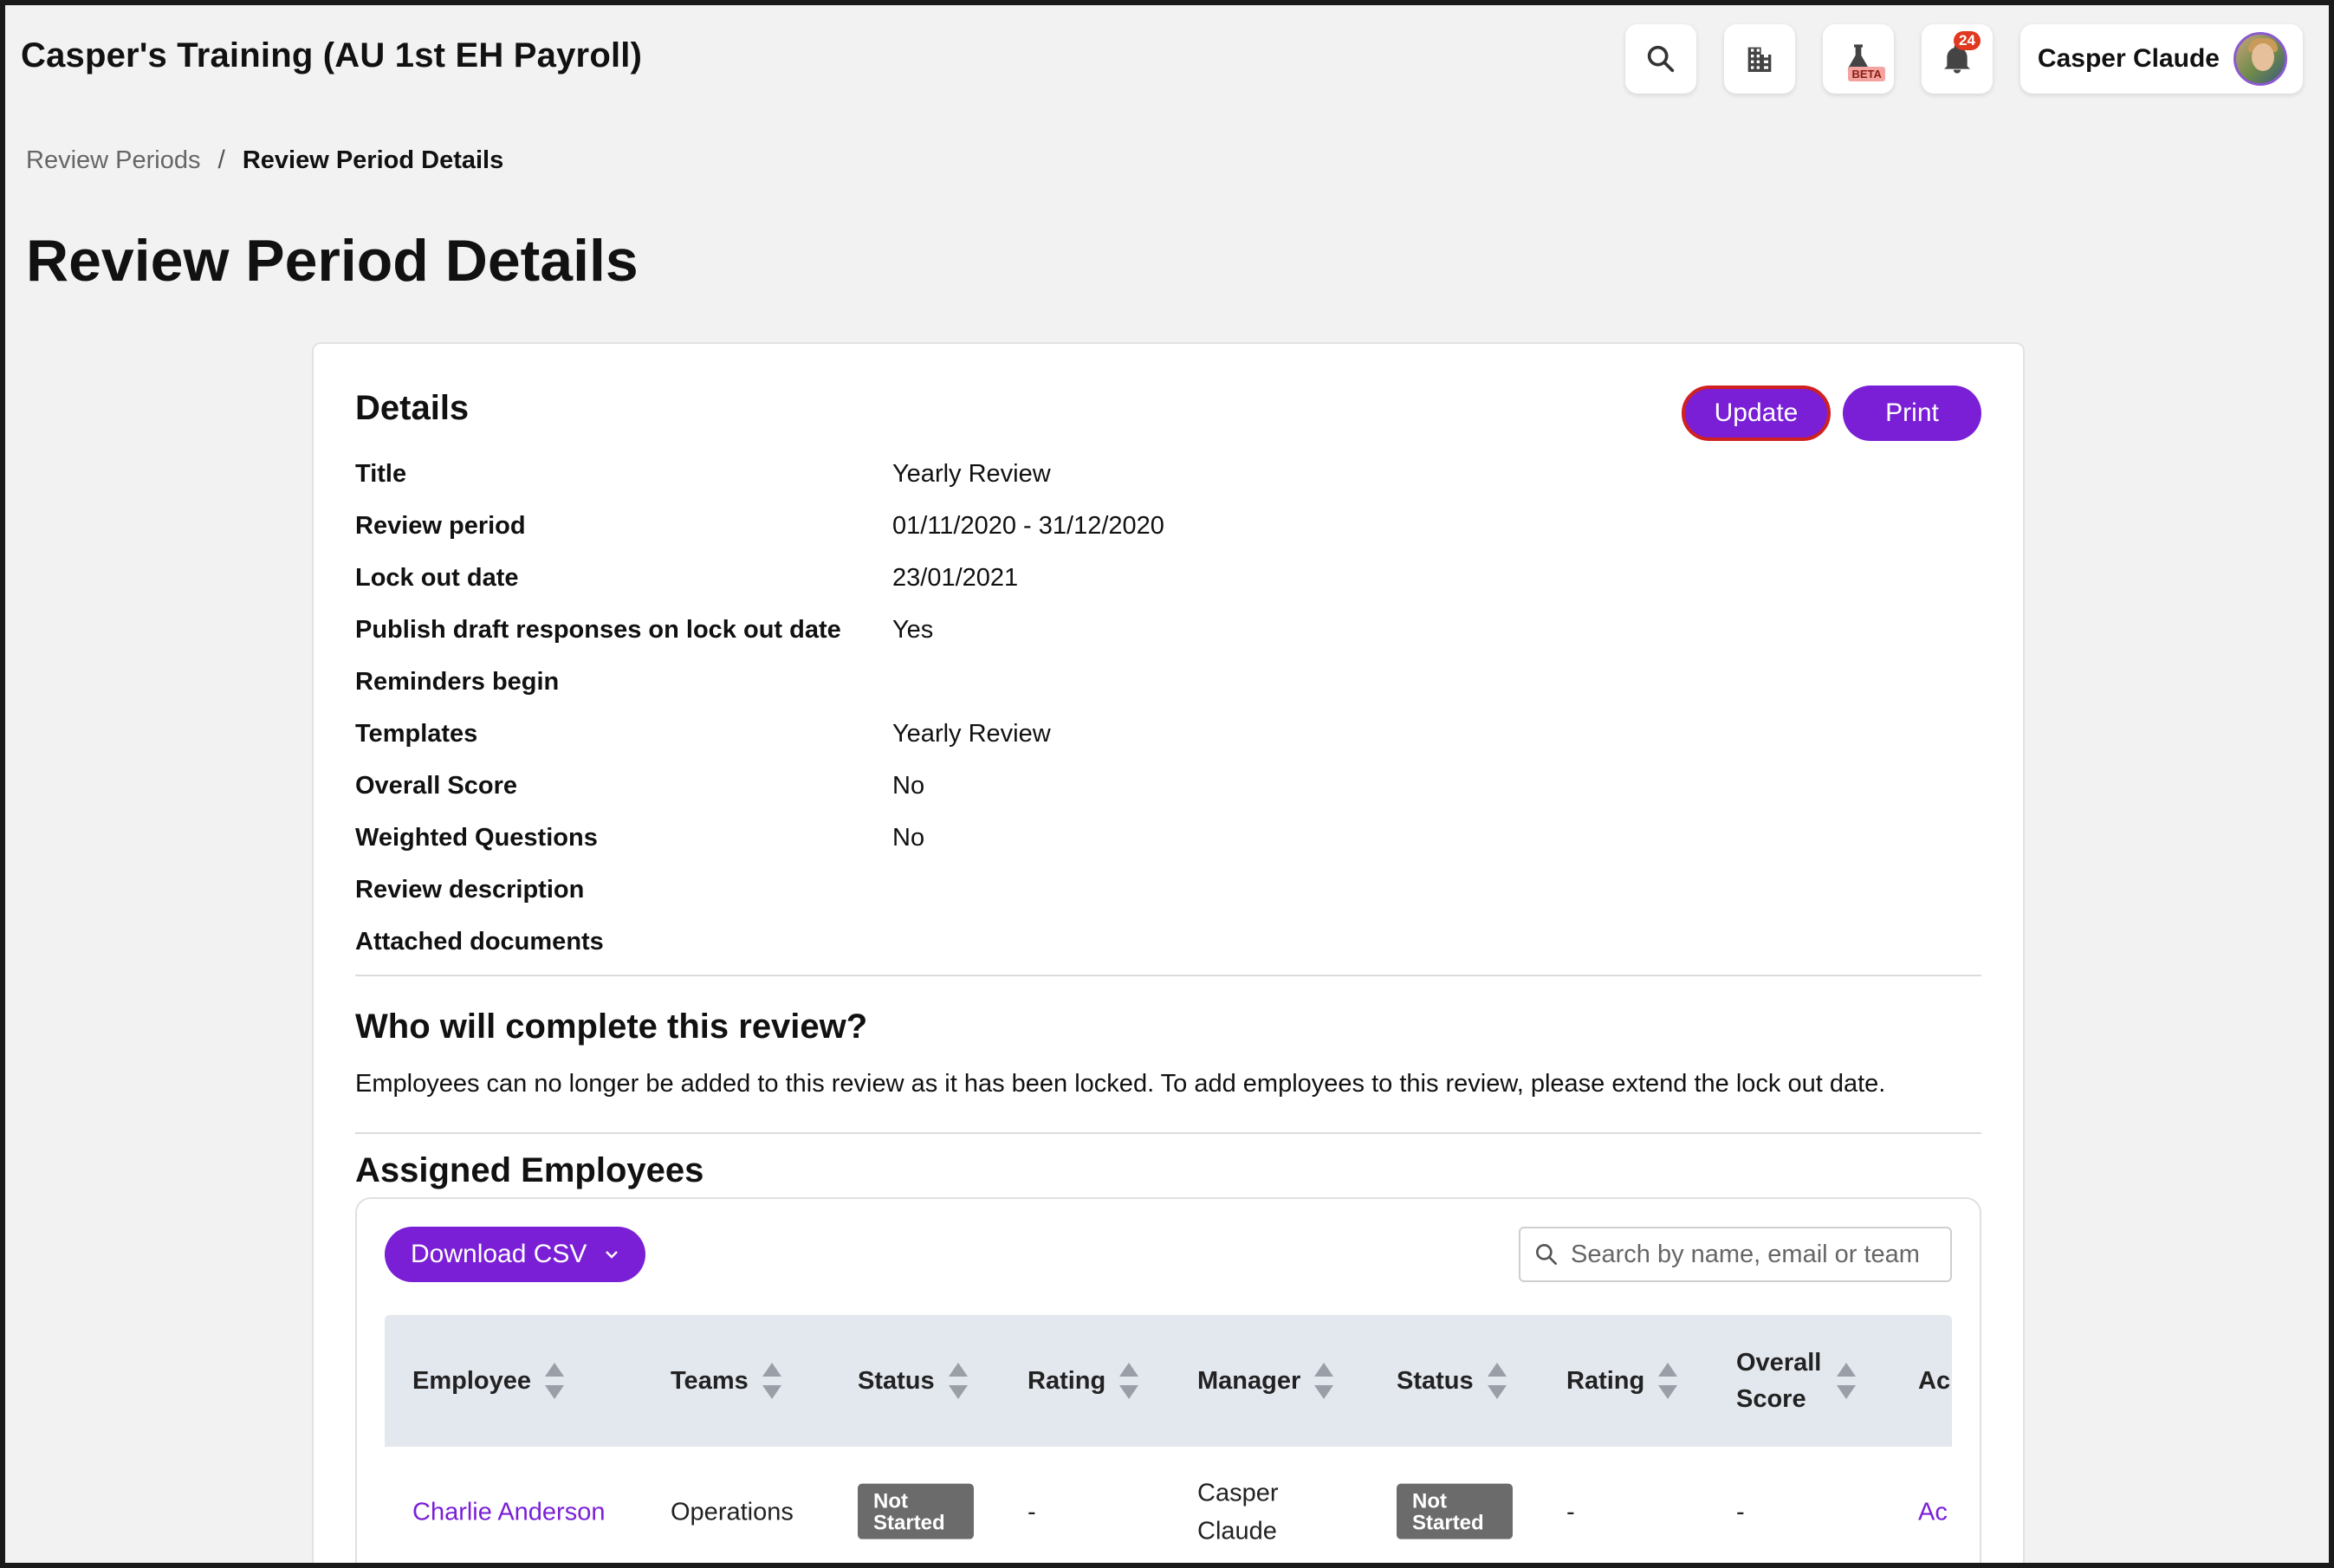 This screenshot has height=1568, width=2334. What do you see at coordinates (1168, 474) in the screenshot?
I see `detail-row: Title Yearly Review` at bounding box center [1168, 474].